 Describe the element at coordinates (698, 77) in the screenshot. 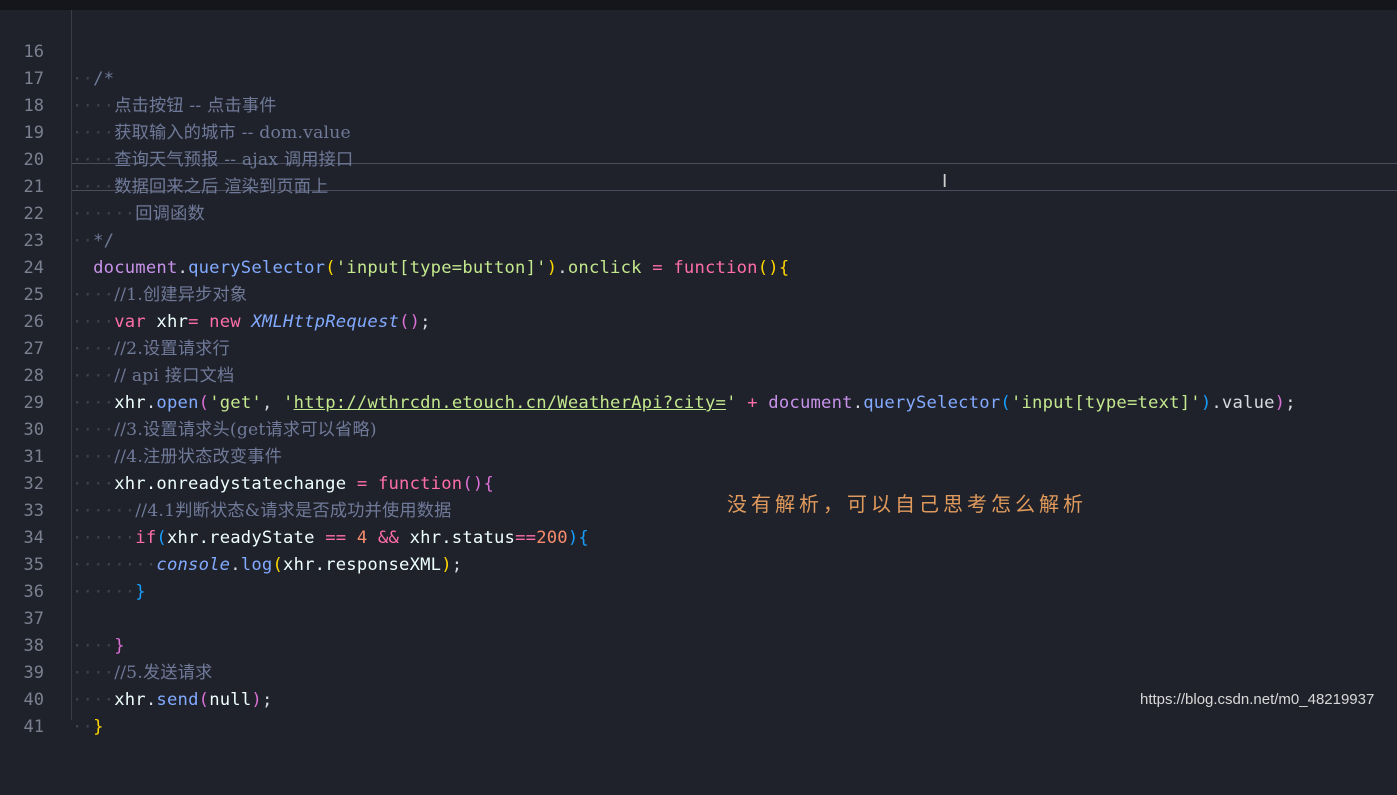

I see `code-line-17: 17 ····点击按钮 -- 点击事件` at that location.